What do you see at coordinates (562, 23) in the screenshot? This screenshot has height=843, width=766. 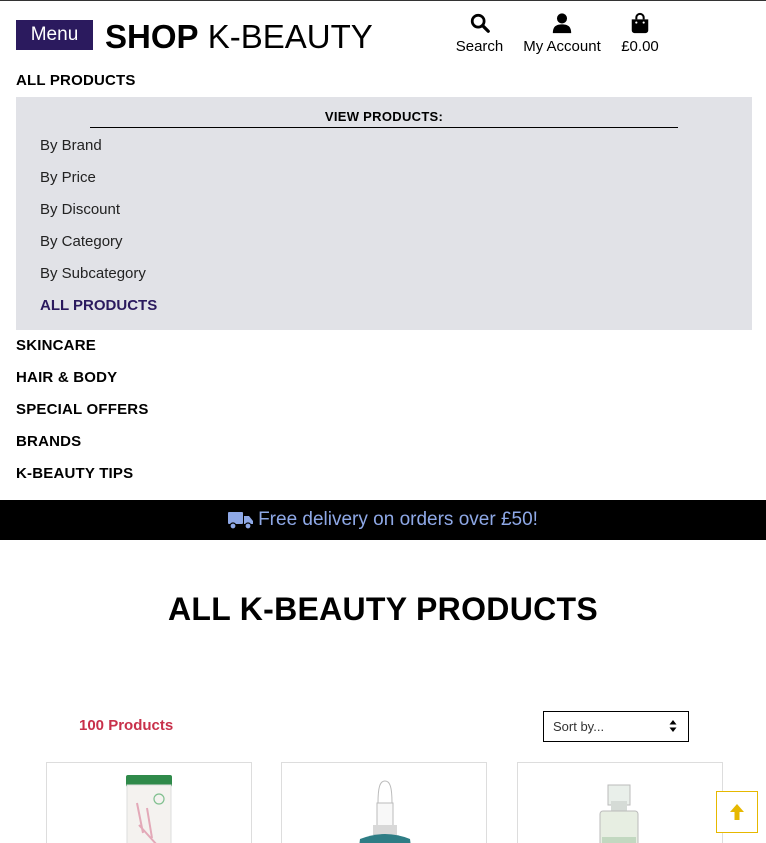 I see `user-icon` at bounding box center [562, 23].